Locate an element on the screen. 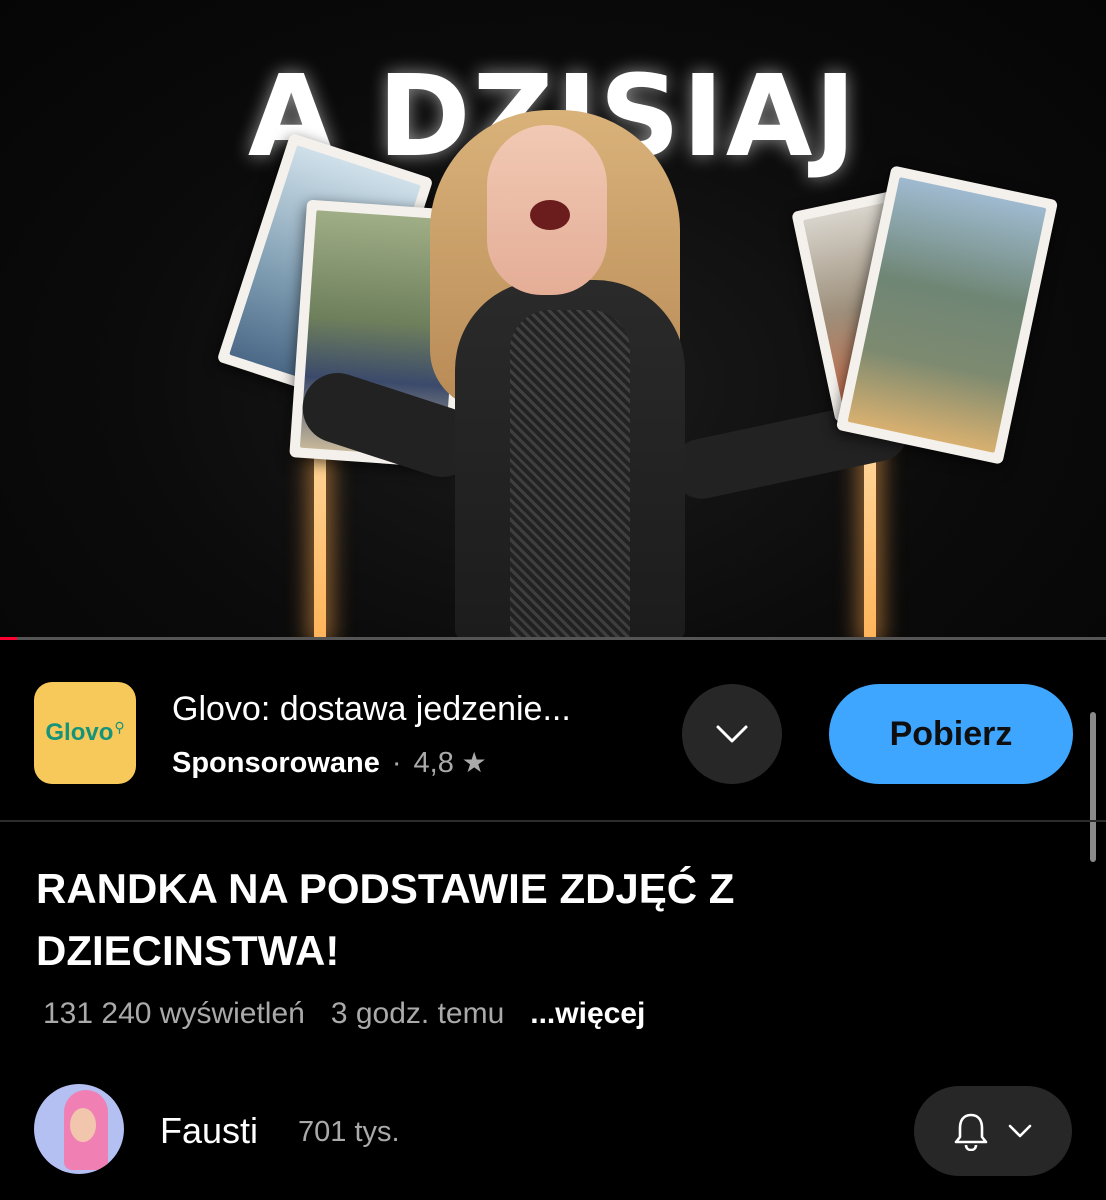 The width and height of the screenshot is (1106, 1200). notification-bell-button is located at coordinates (993, 1131).